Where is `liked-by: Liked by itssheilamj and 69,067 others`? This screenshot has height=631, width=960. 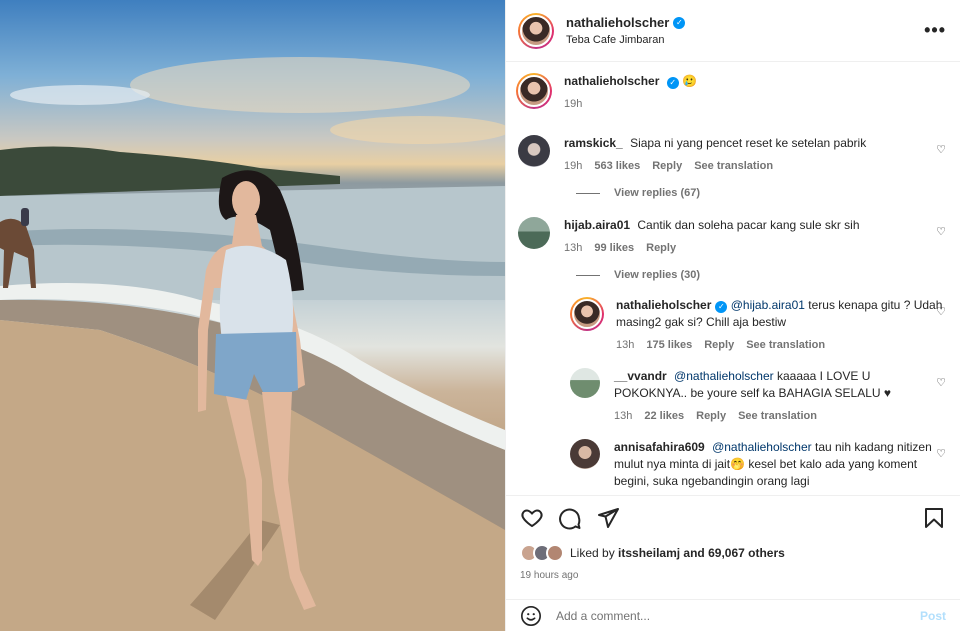
liked-by: Liked by itssheilamj and 69,067 others is located at coordinates (733, 553).